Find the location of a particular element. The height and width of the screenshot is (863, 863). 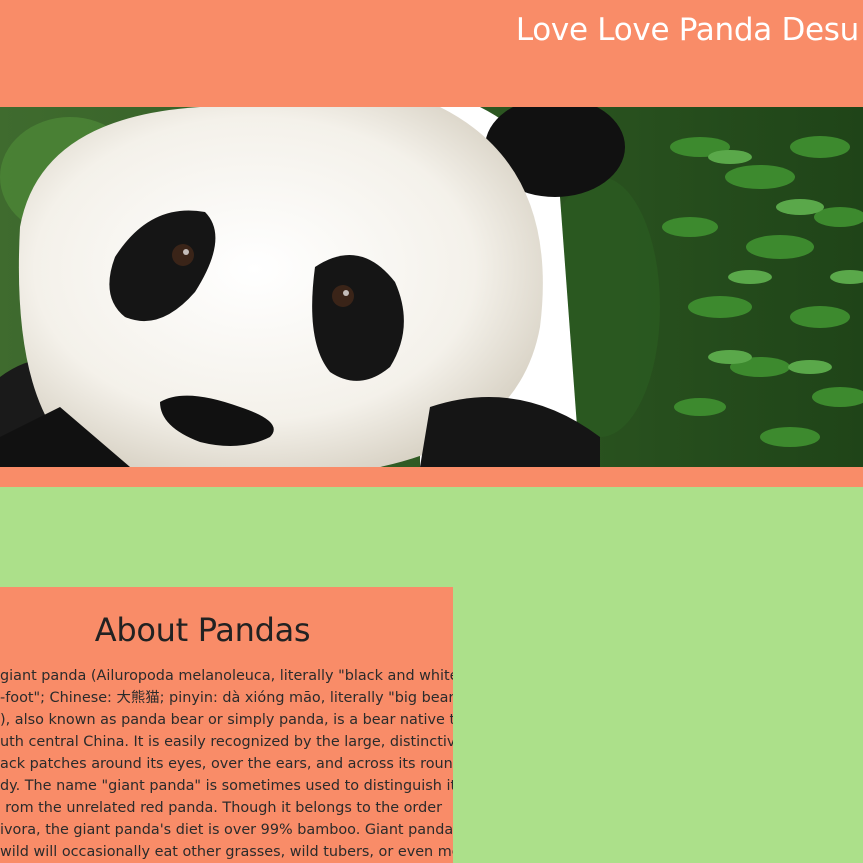

hero-band is located at coordinates (431, 477).